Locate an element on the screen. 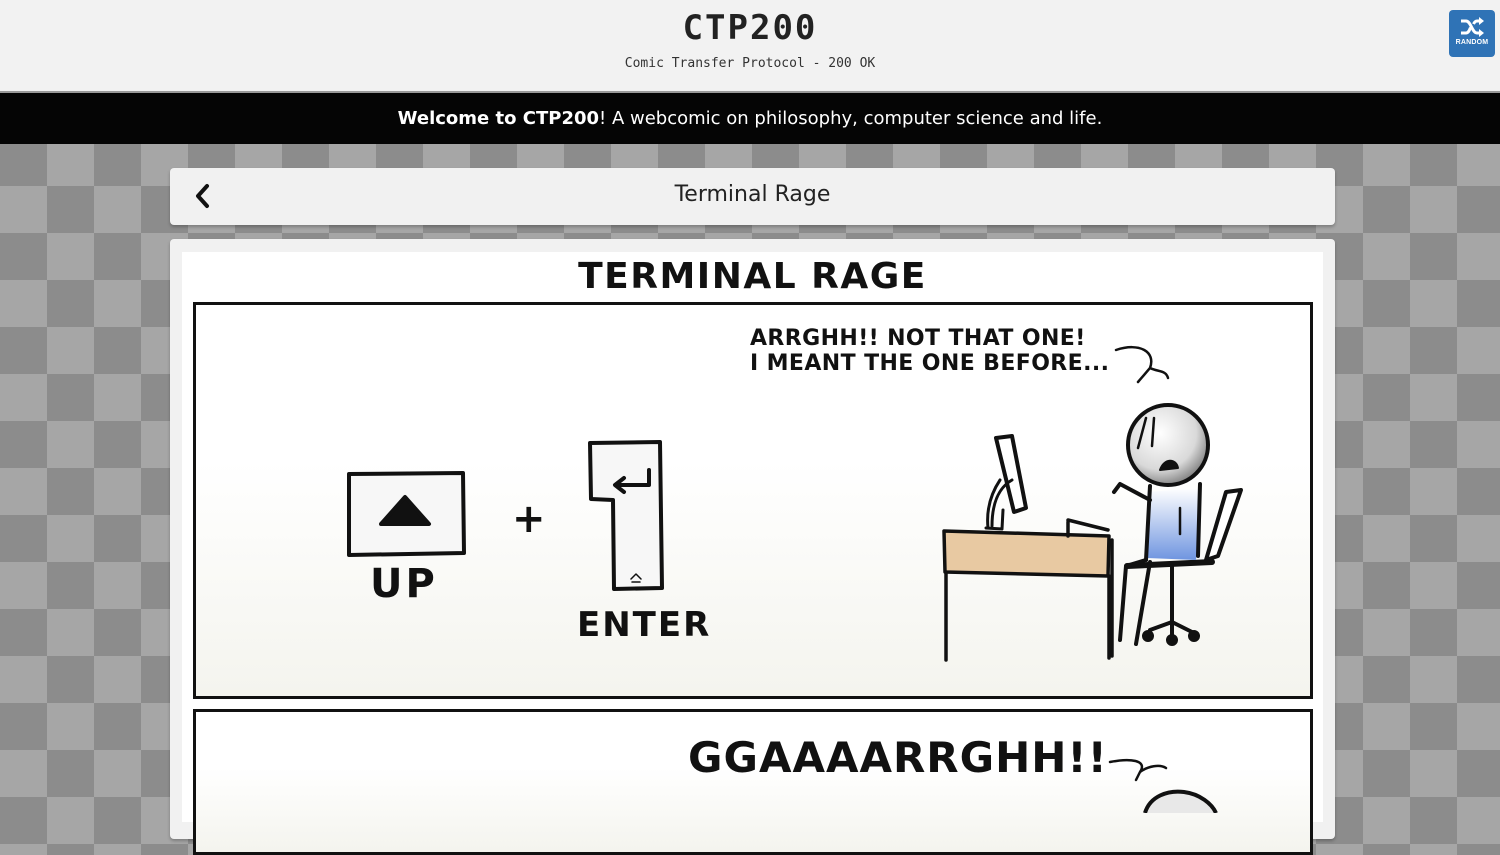 The height and width of the screenshot is (855, 1500). random-button-label: RANDOM is located at coordinates (1472, 42).